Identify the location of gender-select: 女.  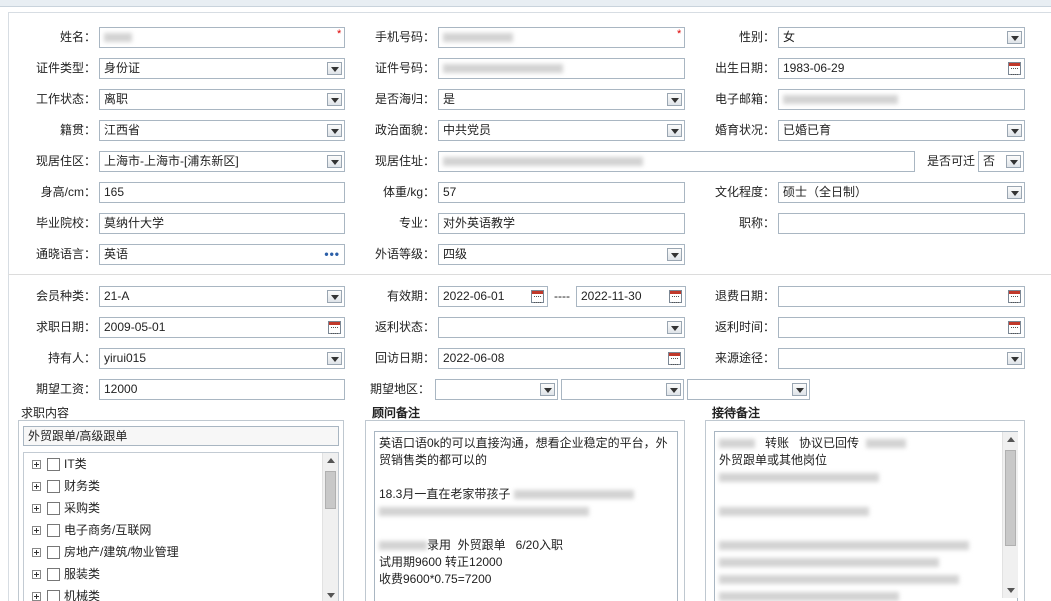
(901, 37).